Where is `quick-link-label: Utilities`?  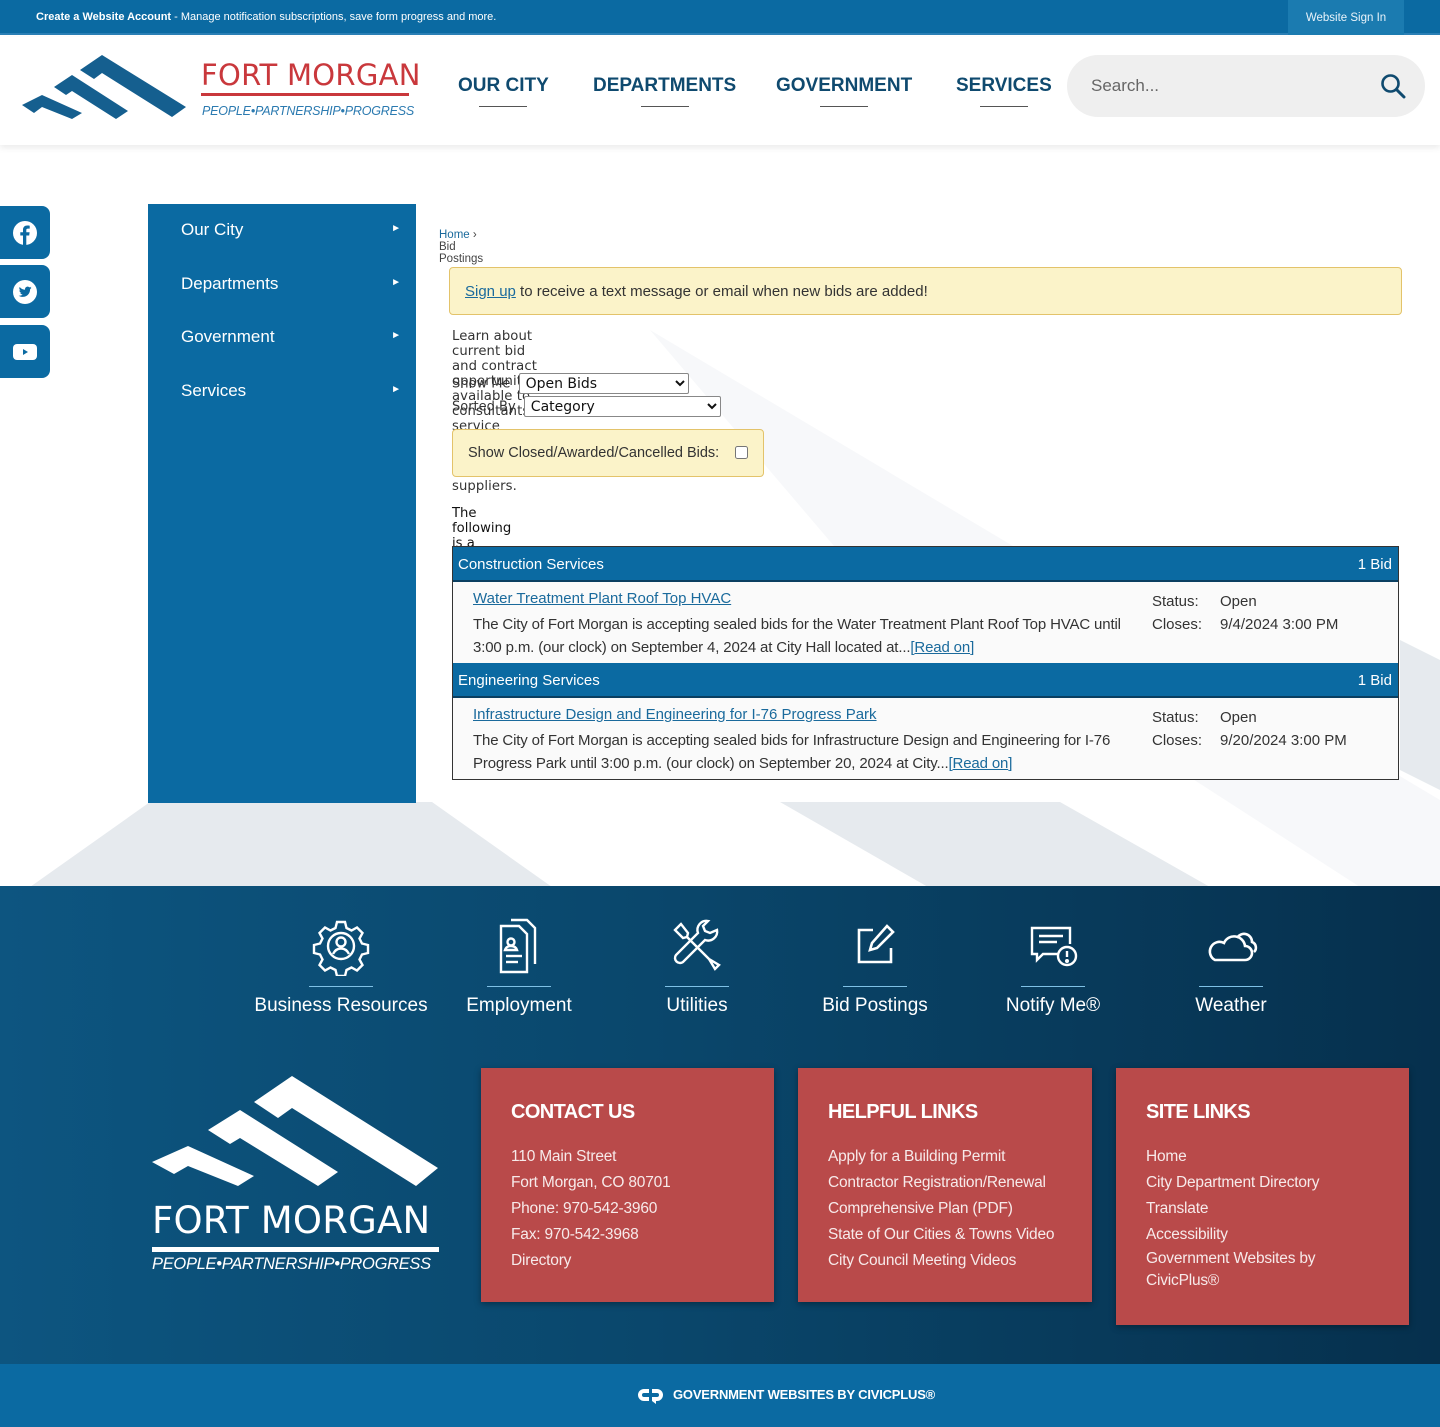
quick-link-label: Utilities is located at coordinates (697, 1005).